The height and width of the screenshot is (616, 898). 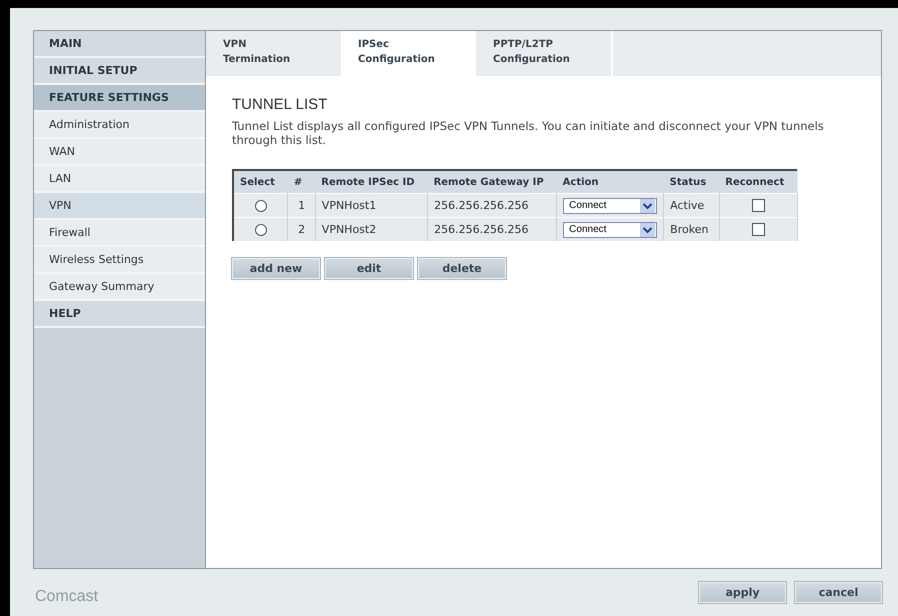 What do you see at coordinates (66, 597) in the screenshot?
I see `logo: Comcast` at bounding box center [66, 597].